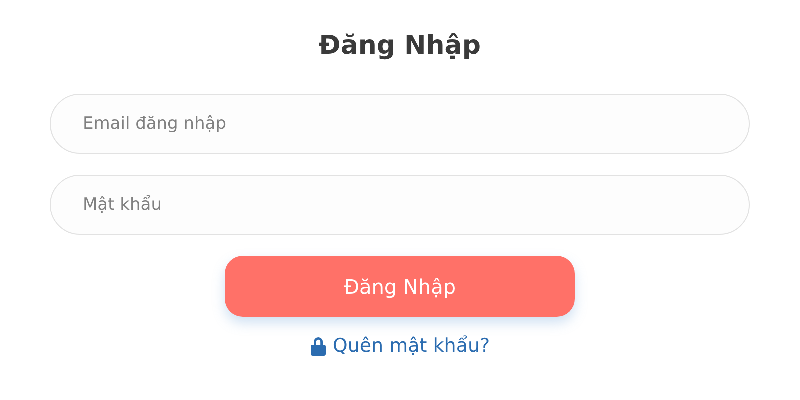 The height and width of the screenshot is (400, 800). I want to click on forgot-password-link: Quên mật khẩu?, so click(400, 346).